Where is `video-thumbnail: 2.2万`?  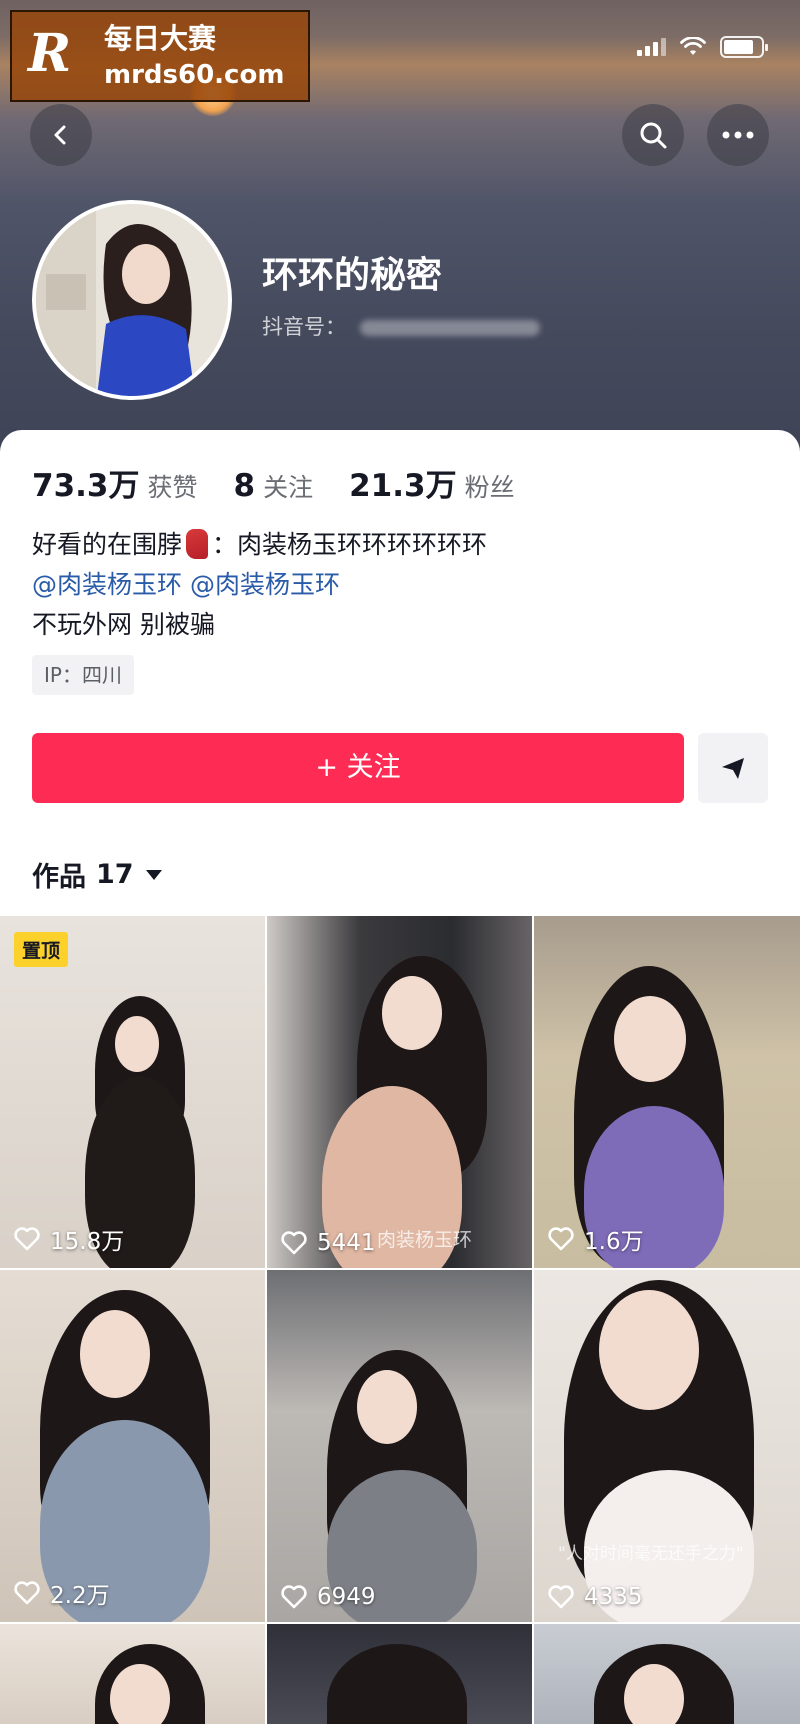 video-thumbnail: 2.2万 is located at coordinates (132, 1446).